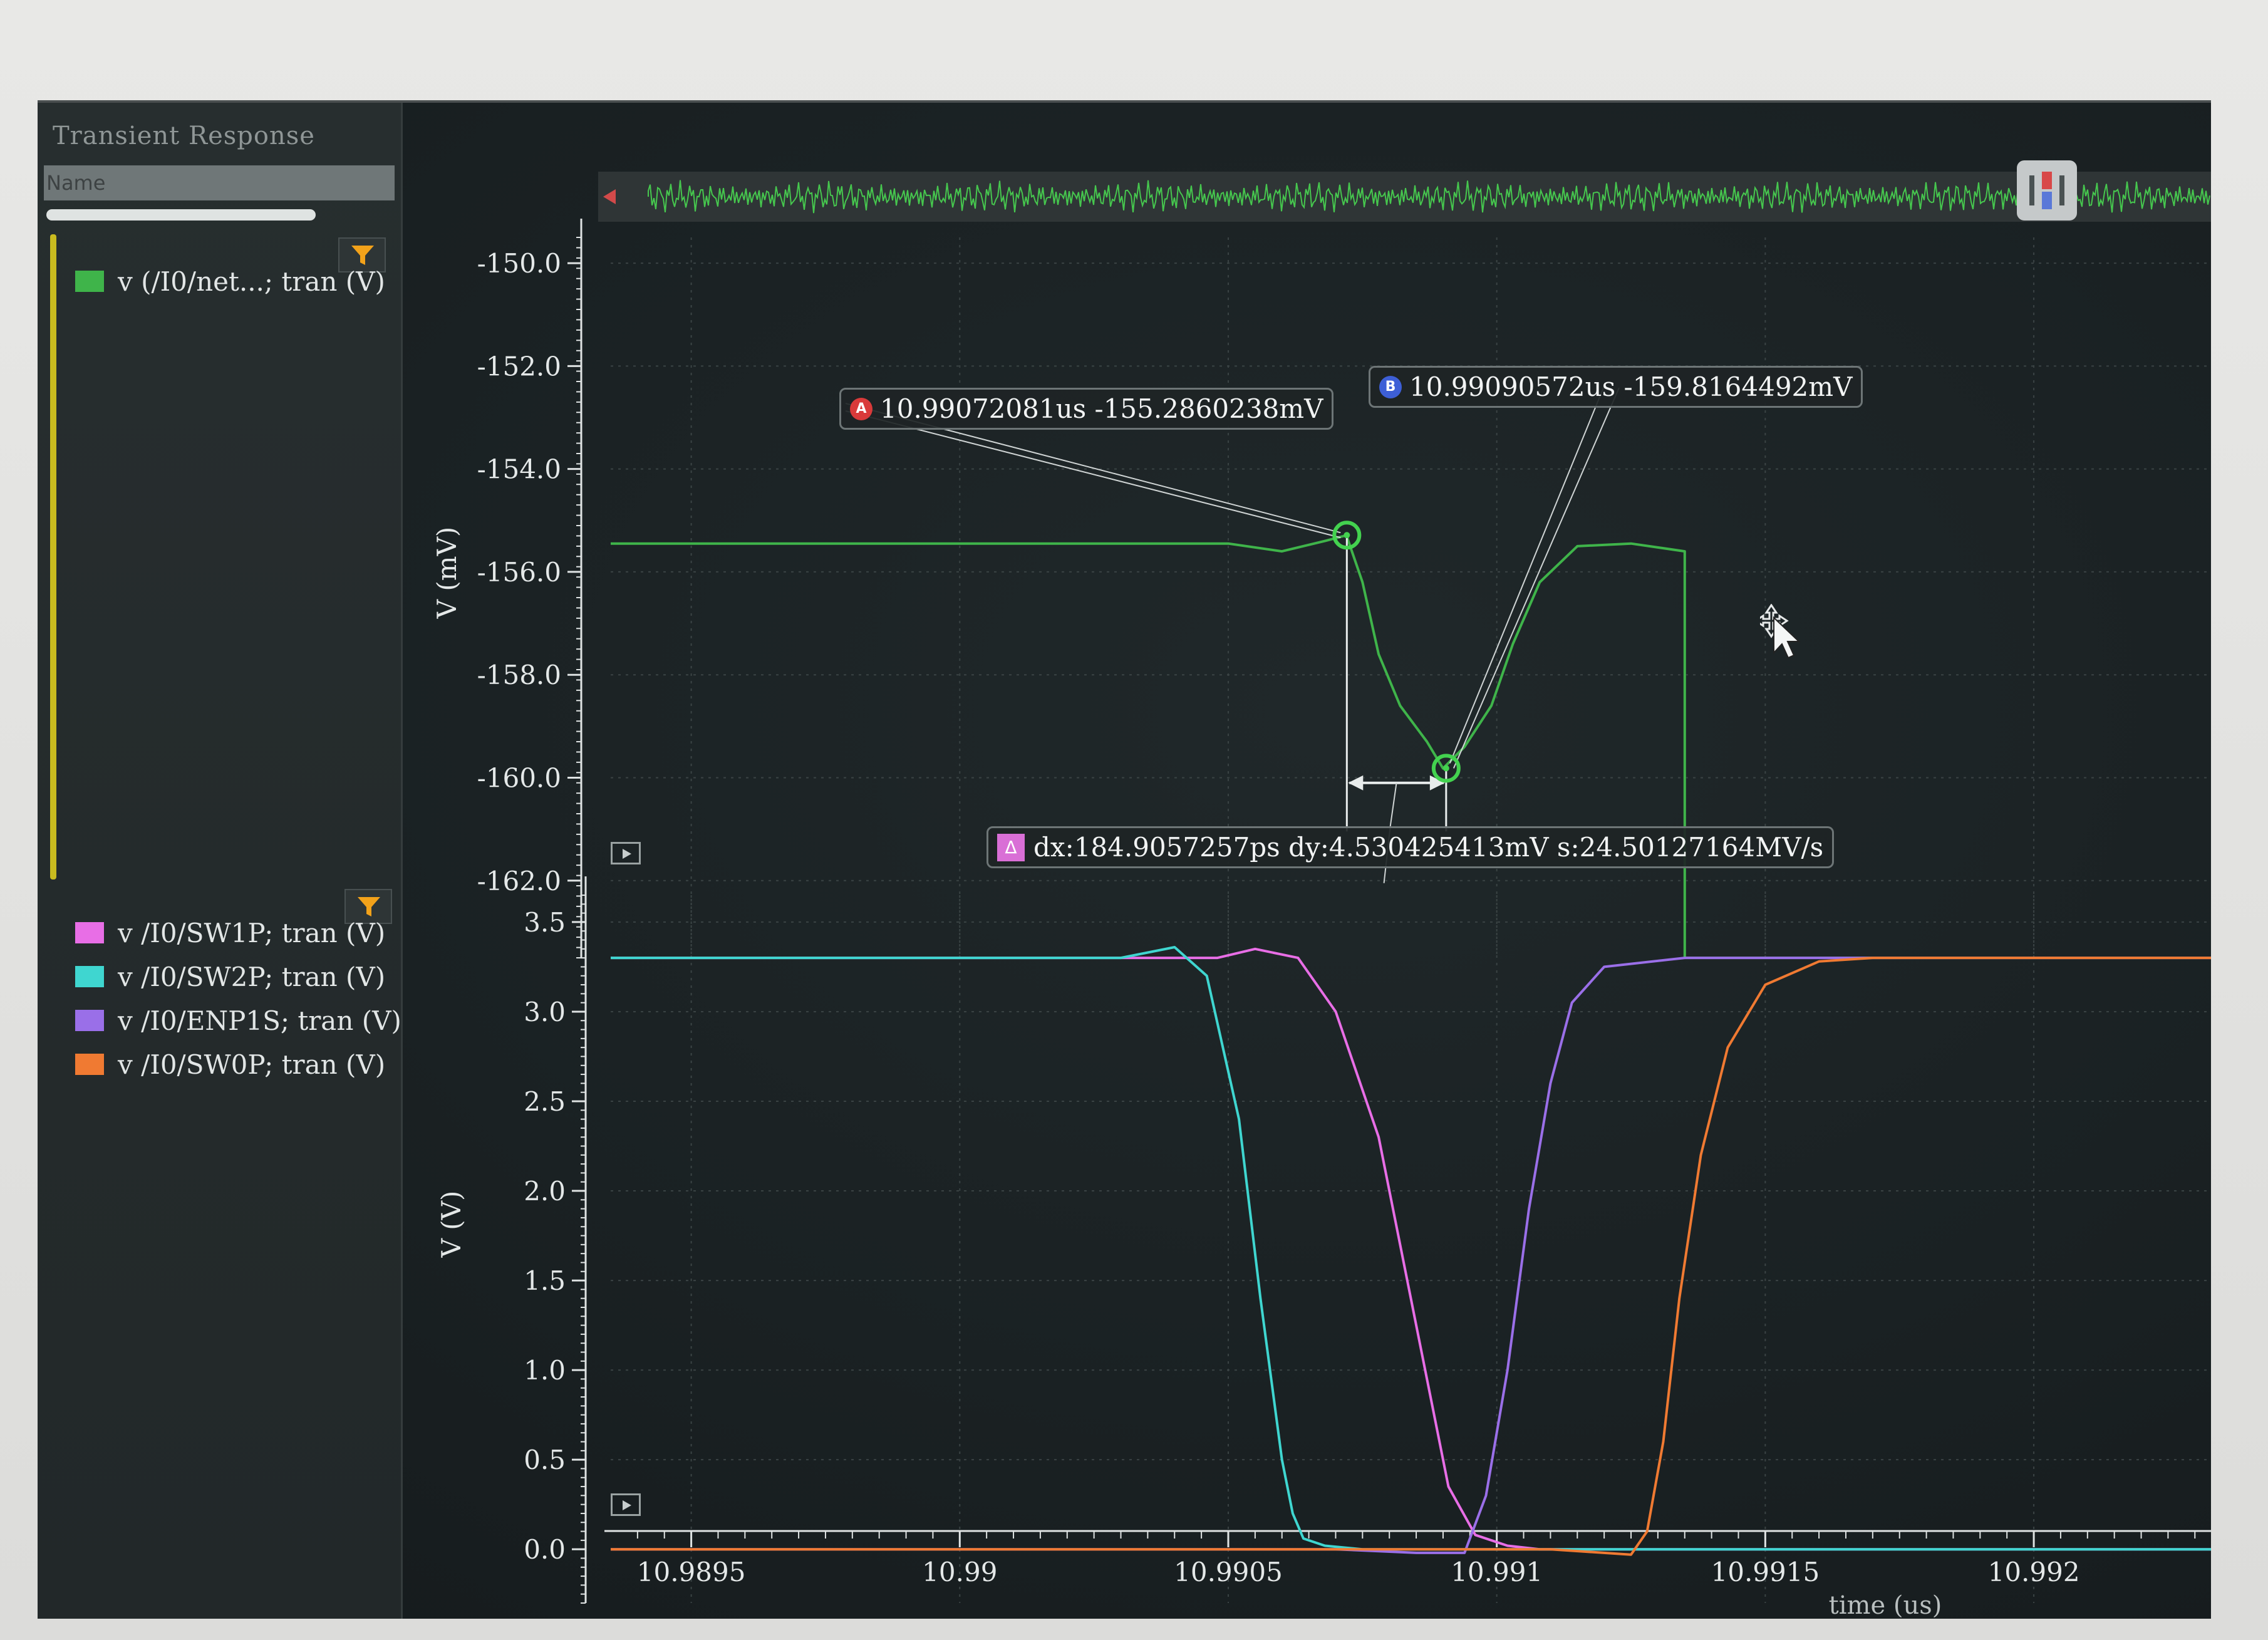  I want to click on legend-item: v /I0/SW2P; tran (V), so click(238, 977).